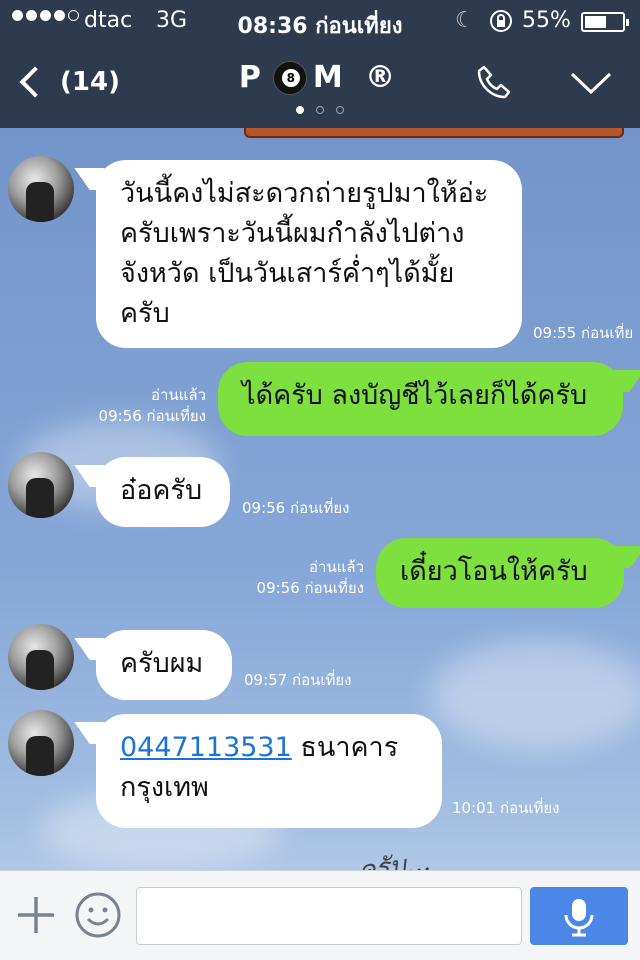 This screenshot has height=960, width=640. I want to click on outgoing-message: เดี๋ยวโอนให้ครับ, so click(500, 573).